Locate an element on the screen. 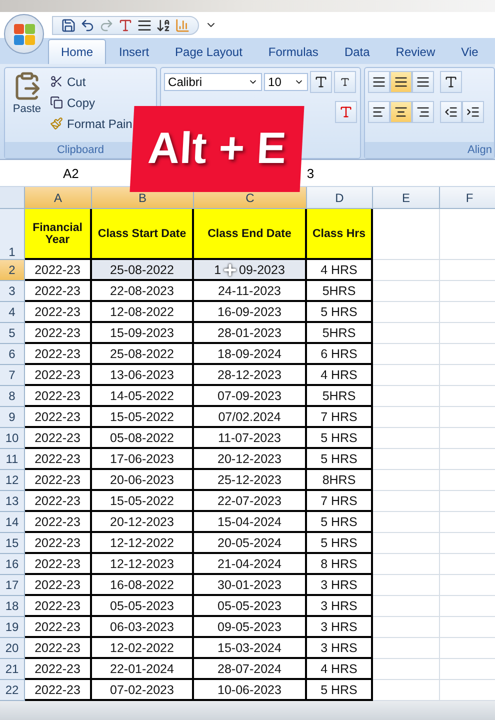  row-header: 17 is located at coordinates (12, 585).